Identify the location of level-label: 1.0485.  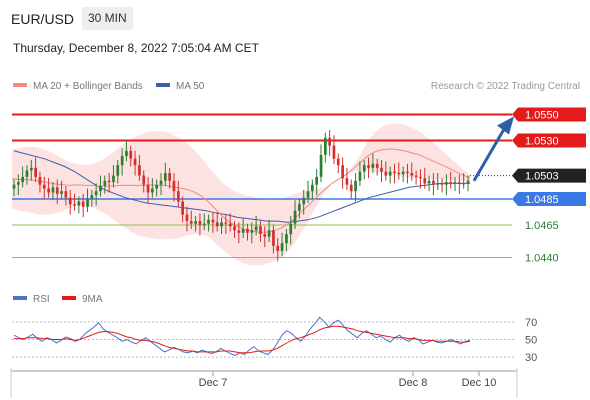
(542, 200).